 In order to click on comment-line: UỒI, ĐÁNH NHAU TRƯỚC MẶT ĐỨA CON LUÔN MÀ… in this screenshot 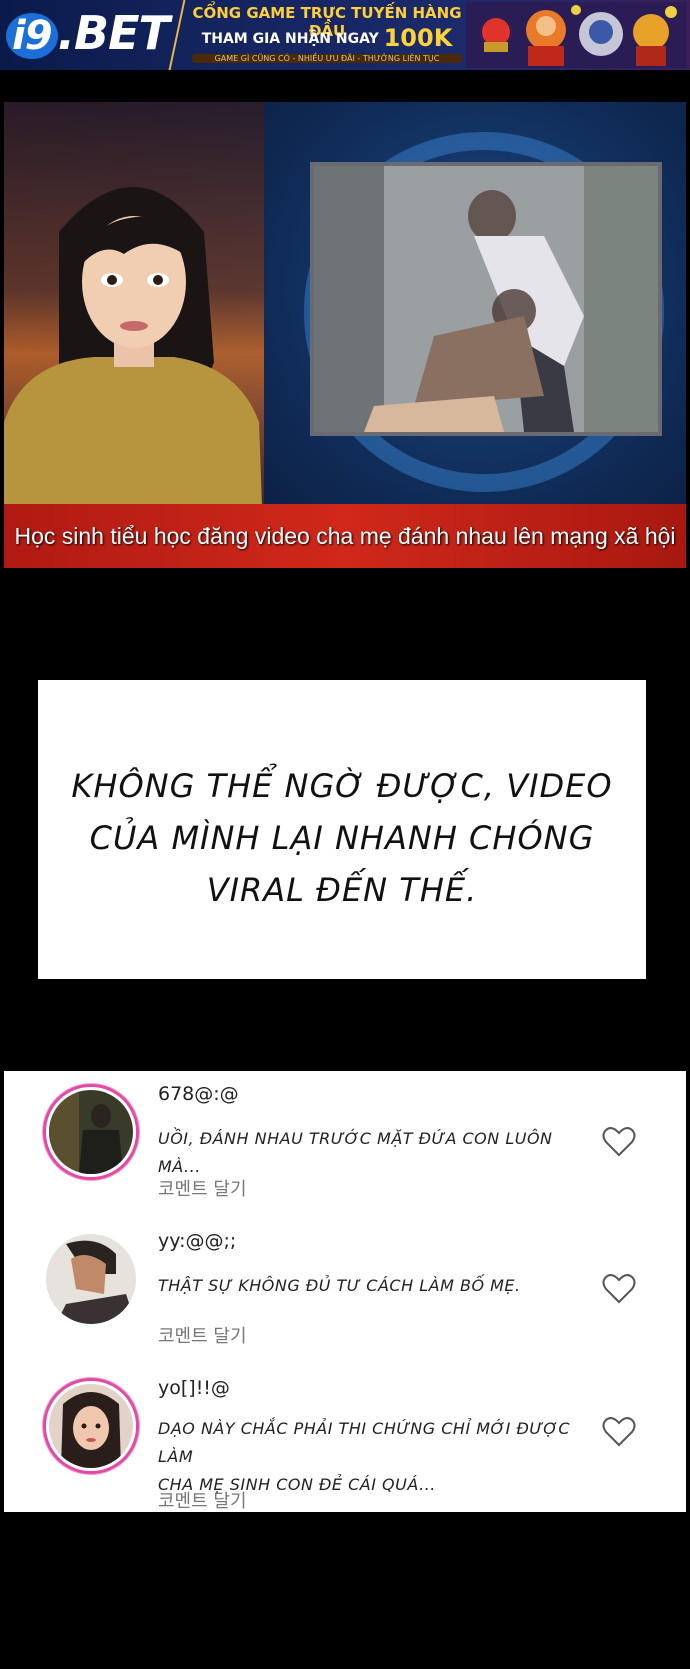, I will do `click(355, 1152)`.